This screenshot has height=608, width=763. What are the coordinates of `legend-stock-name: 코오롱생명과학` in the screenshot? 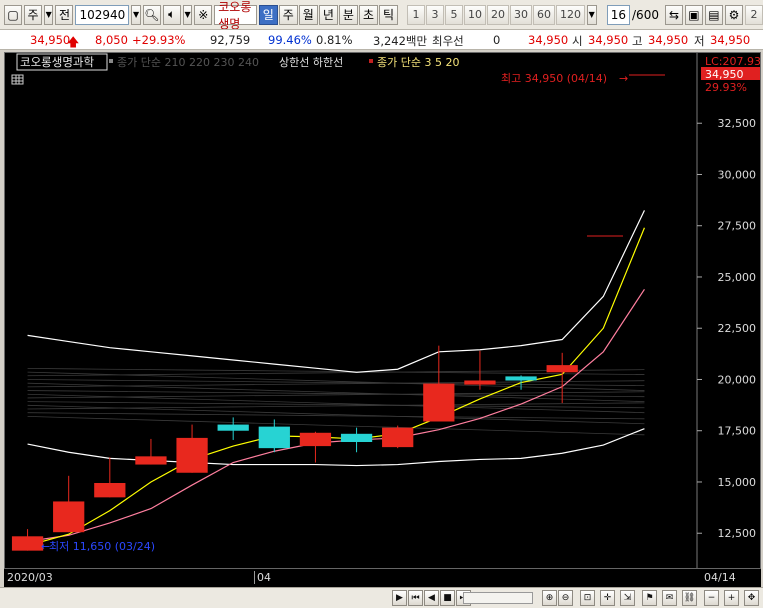 It's located at (57, 62).